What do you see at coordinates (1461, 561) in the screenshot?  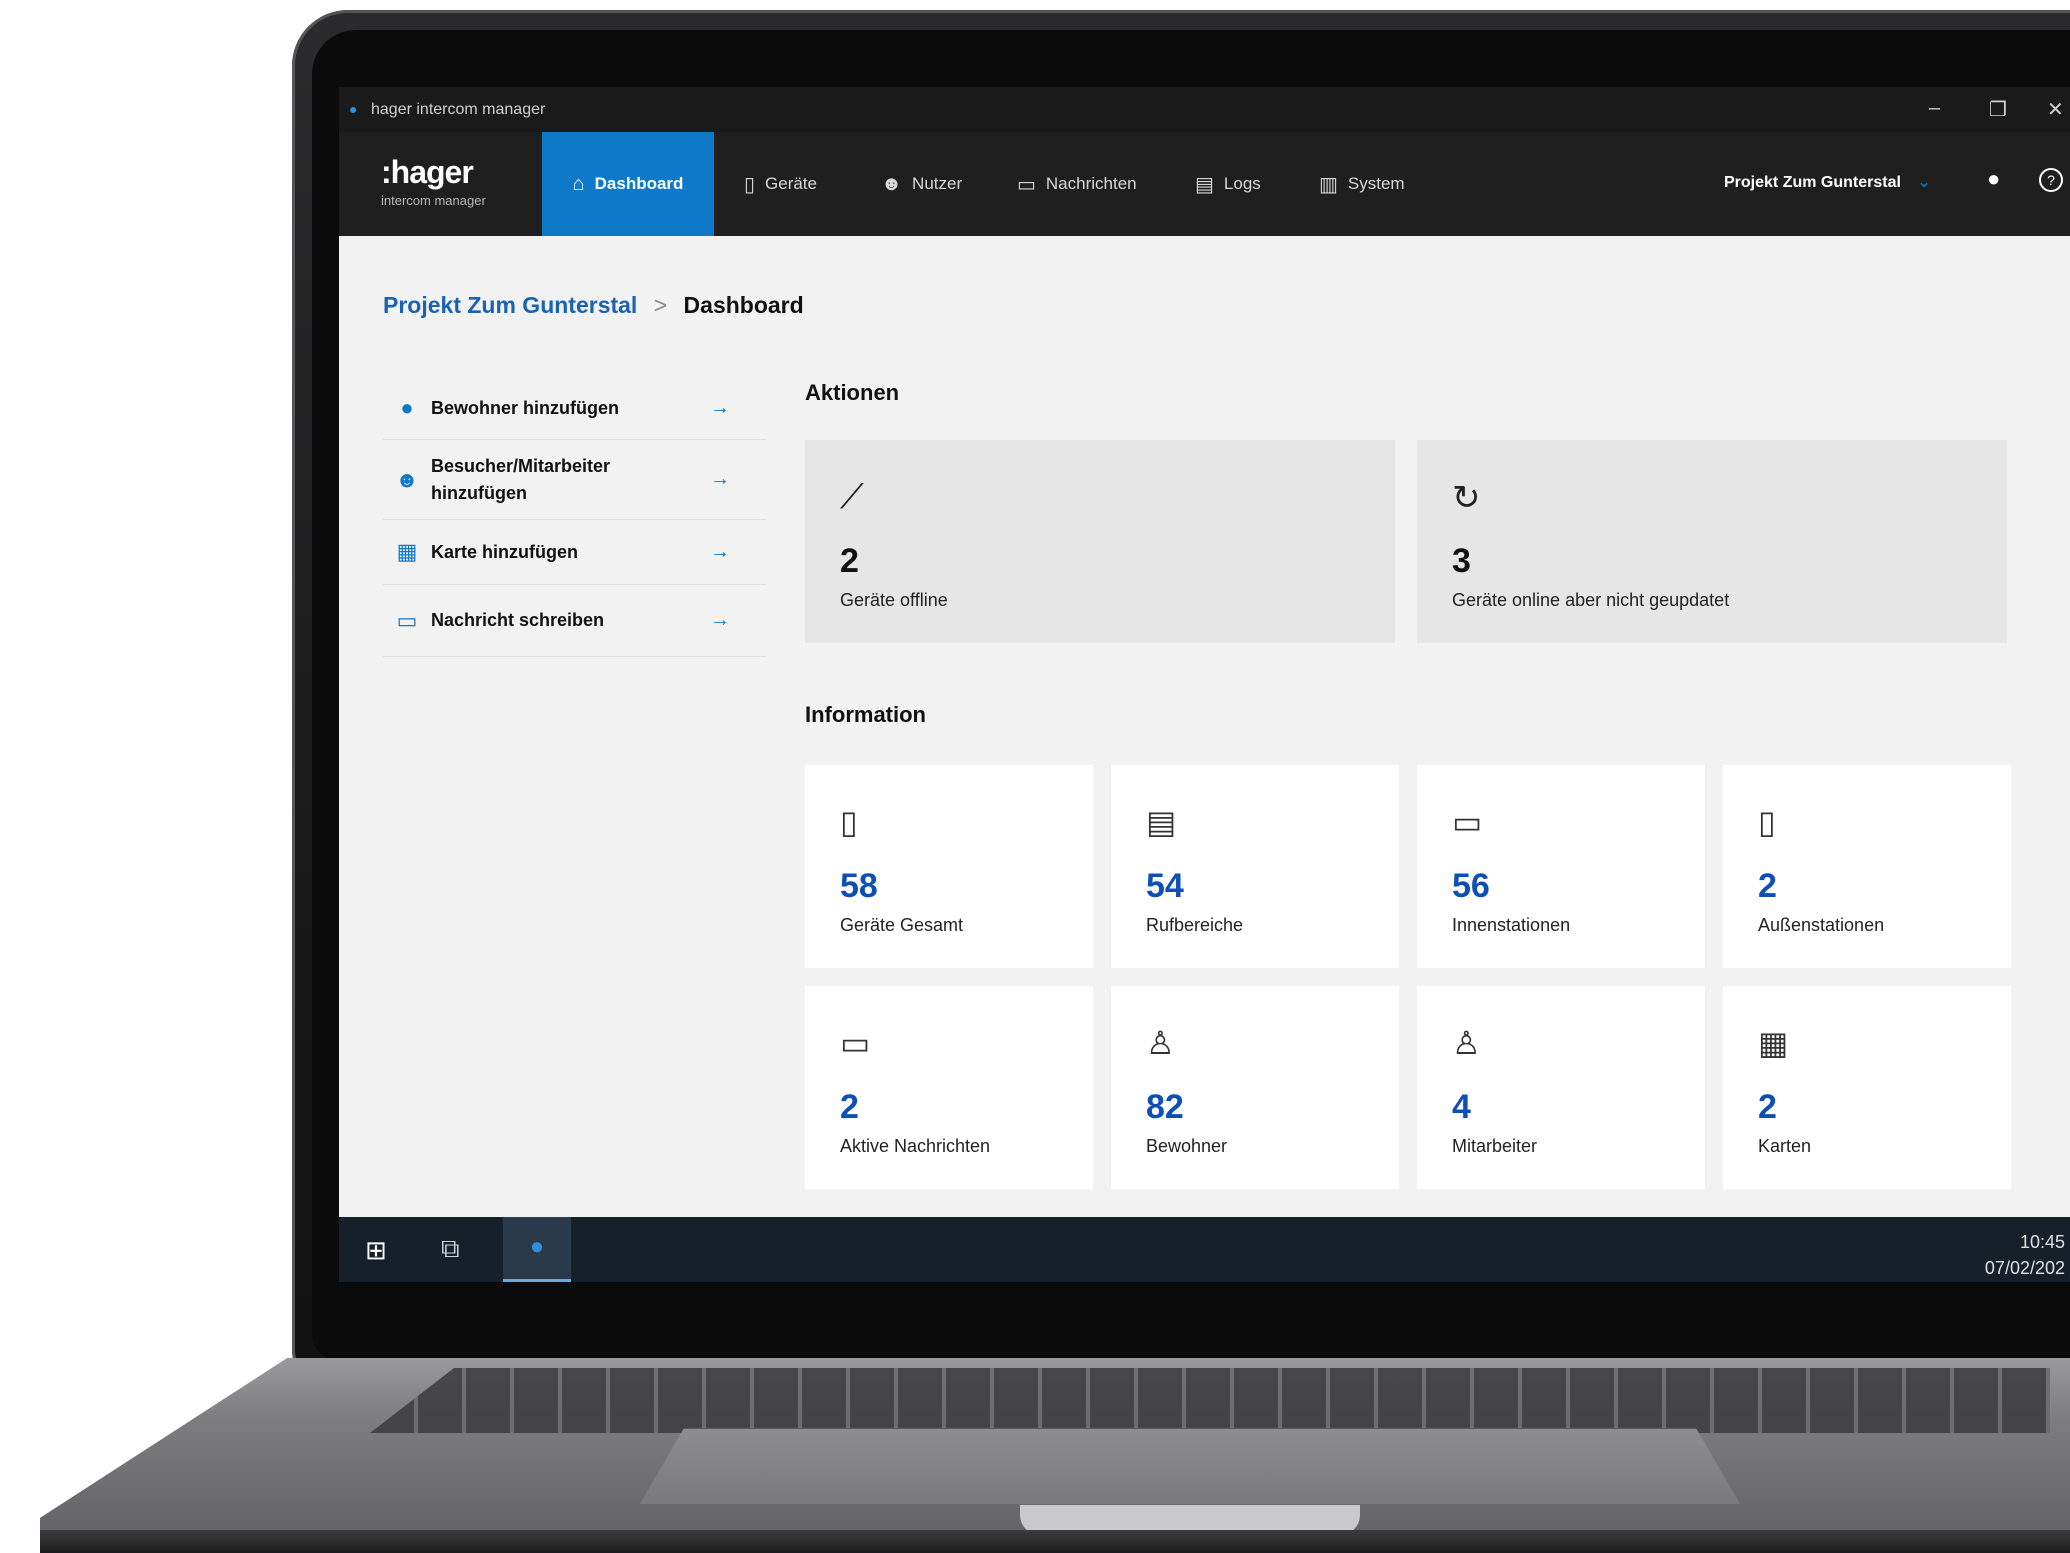 I see `action-card-value: 3` at bounding box center [1461, 561].